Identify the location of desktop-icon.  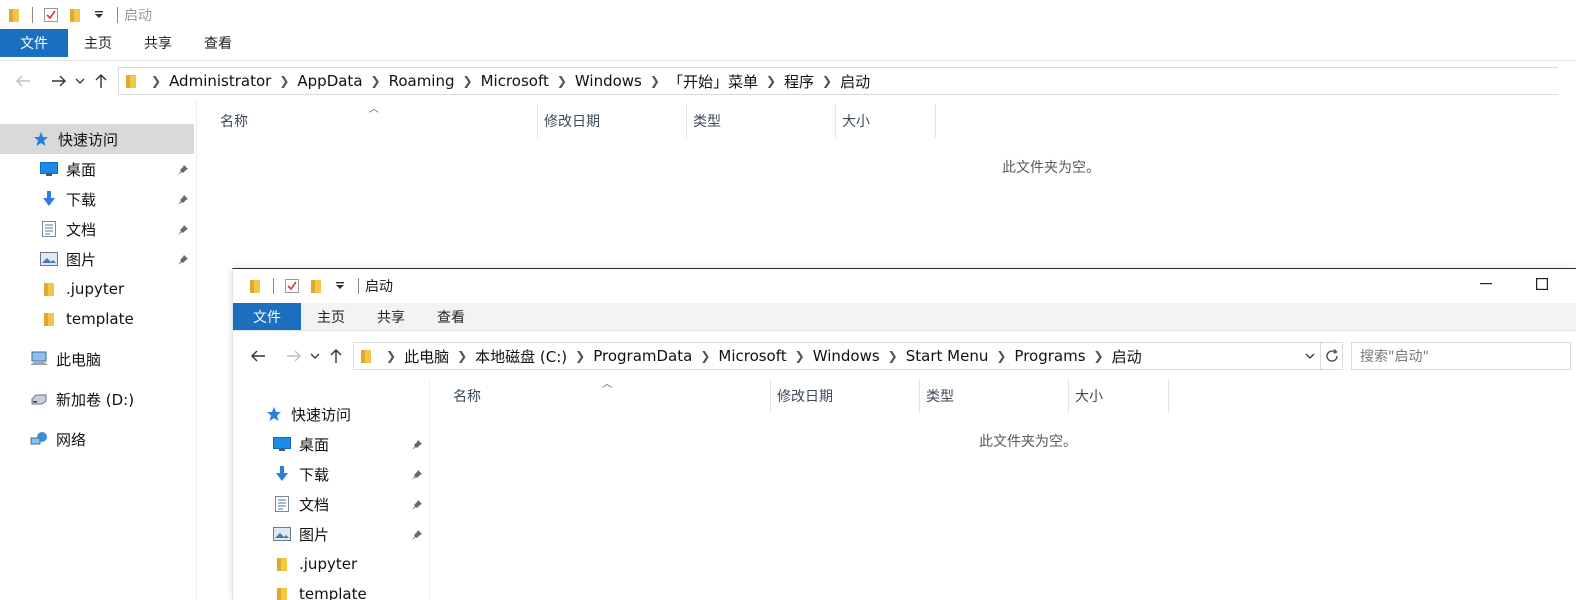
(49, 169).